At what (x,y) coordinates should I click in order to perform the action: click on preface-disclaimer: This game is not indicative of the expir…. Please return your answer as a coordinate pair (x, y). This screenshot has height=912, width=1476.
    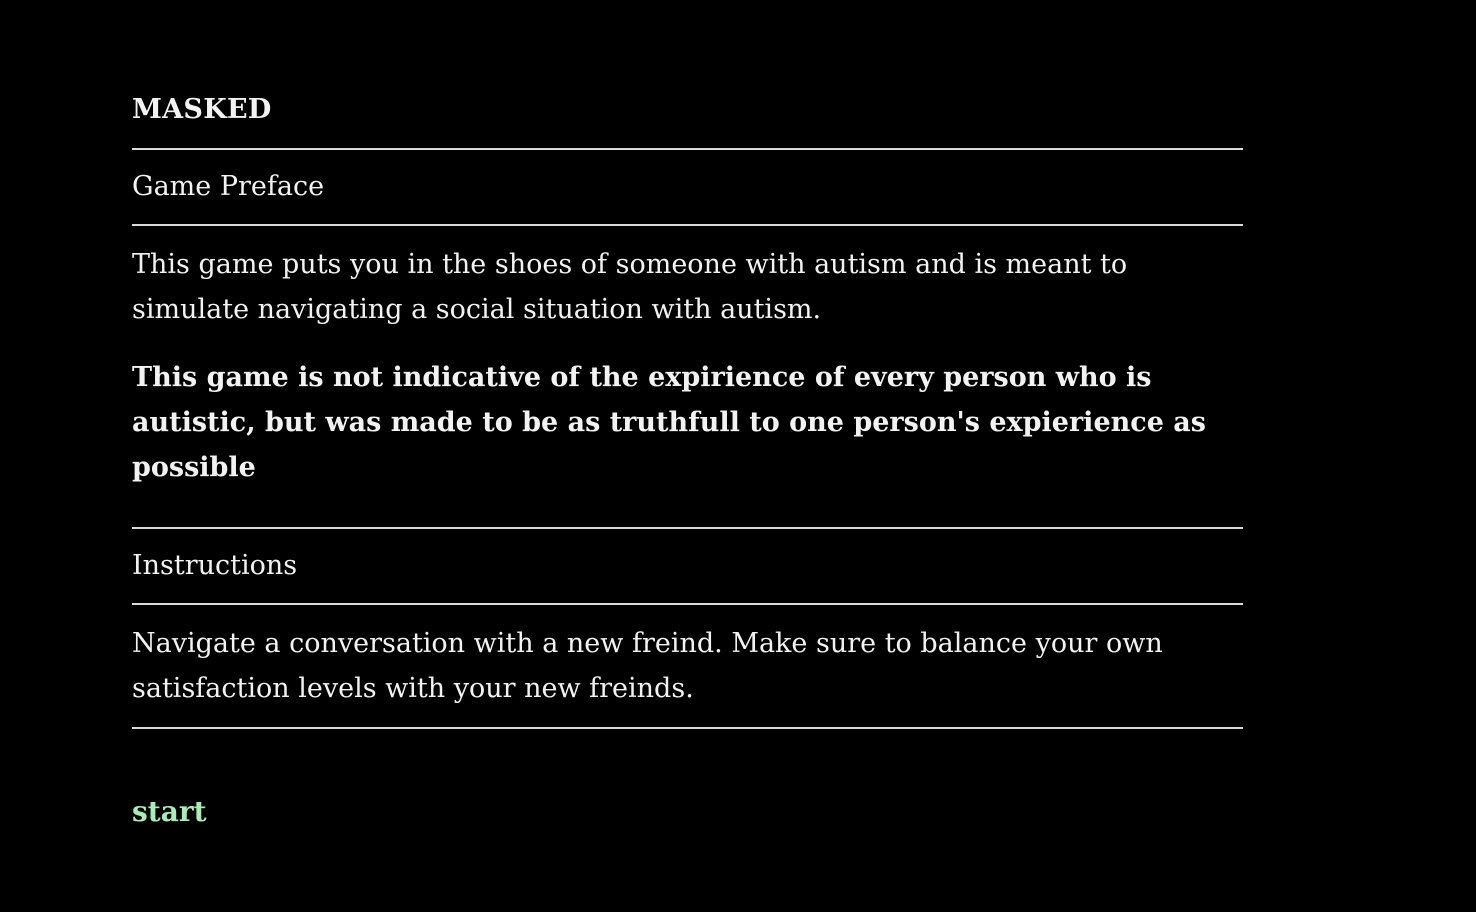
    Looking at the image, I should click on (669, 422).